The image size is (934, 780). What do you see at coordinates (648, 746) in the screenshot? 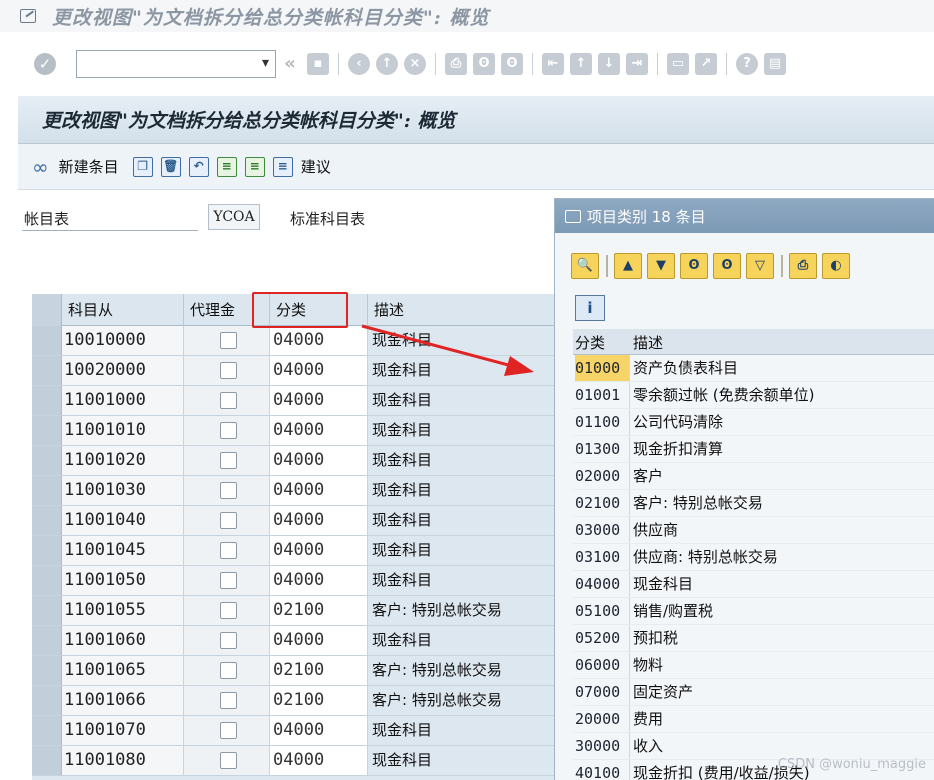
I see `category-description: 收入` at bounding box center [648, 746].